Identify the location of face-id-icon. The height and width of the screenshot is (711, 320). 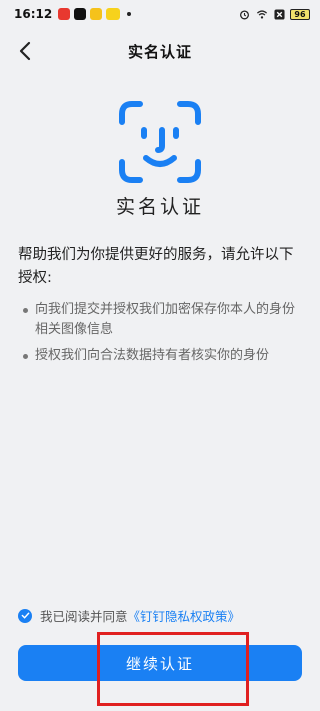
(160, 142).